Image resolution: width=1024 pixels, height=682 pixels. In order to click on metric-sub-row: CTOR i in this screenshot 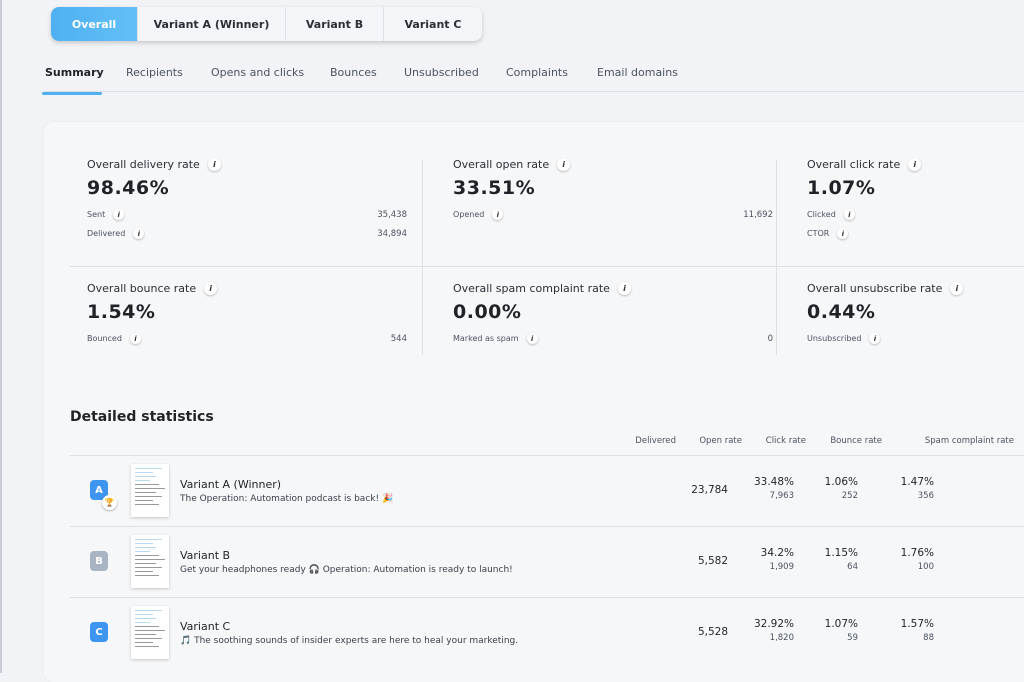, I will do `click(915, 233)`.